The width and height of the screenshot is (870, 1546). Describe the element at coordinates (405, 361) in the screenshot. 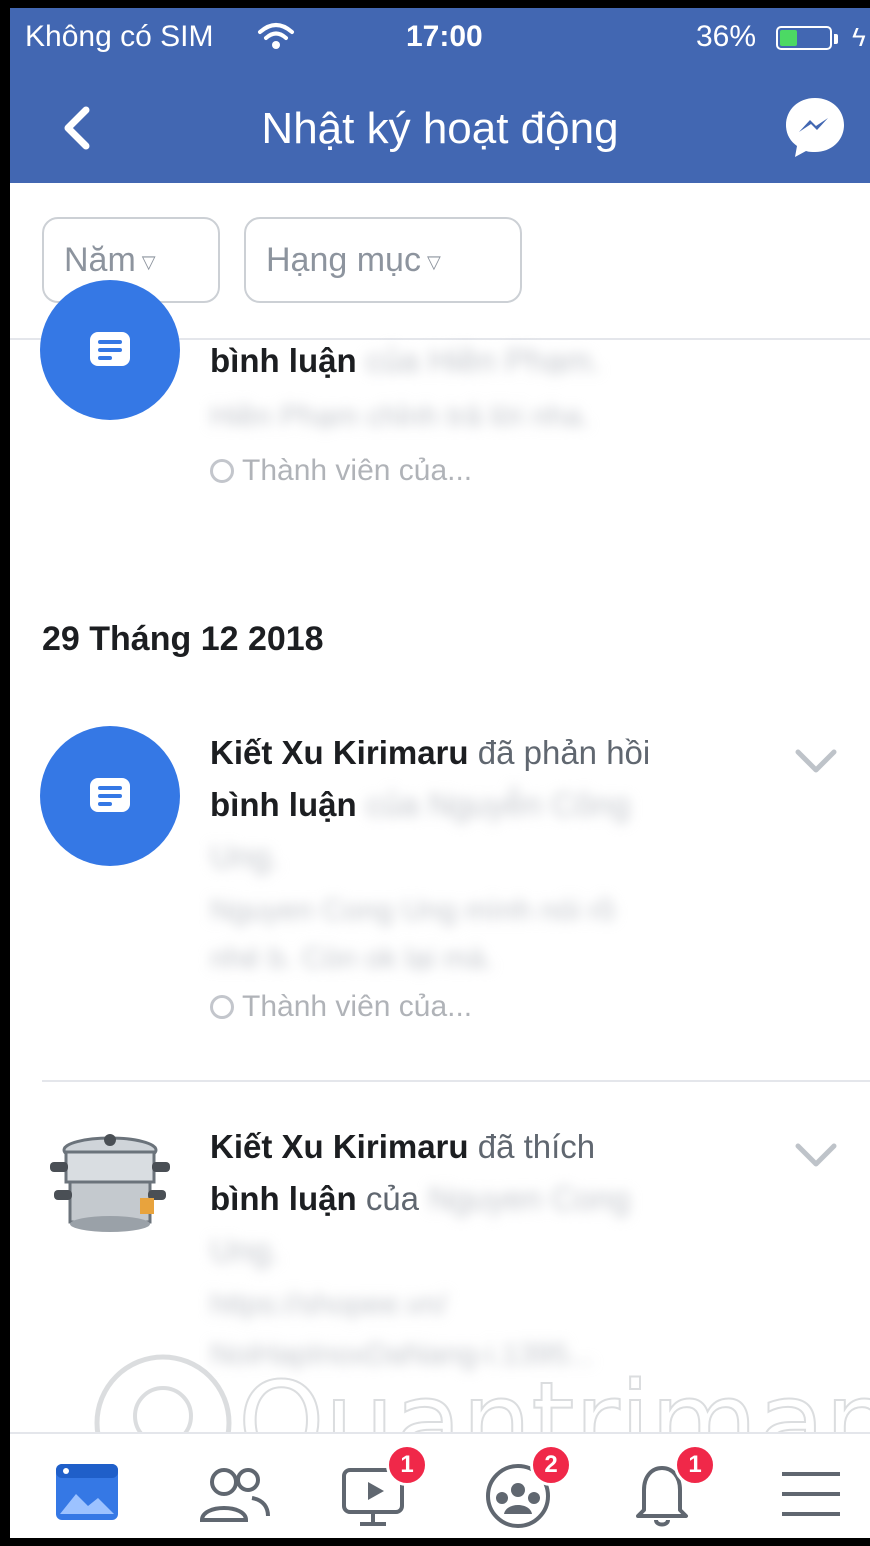

I see `activity-text: bình luận của Hiền Phạm.` at that location.